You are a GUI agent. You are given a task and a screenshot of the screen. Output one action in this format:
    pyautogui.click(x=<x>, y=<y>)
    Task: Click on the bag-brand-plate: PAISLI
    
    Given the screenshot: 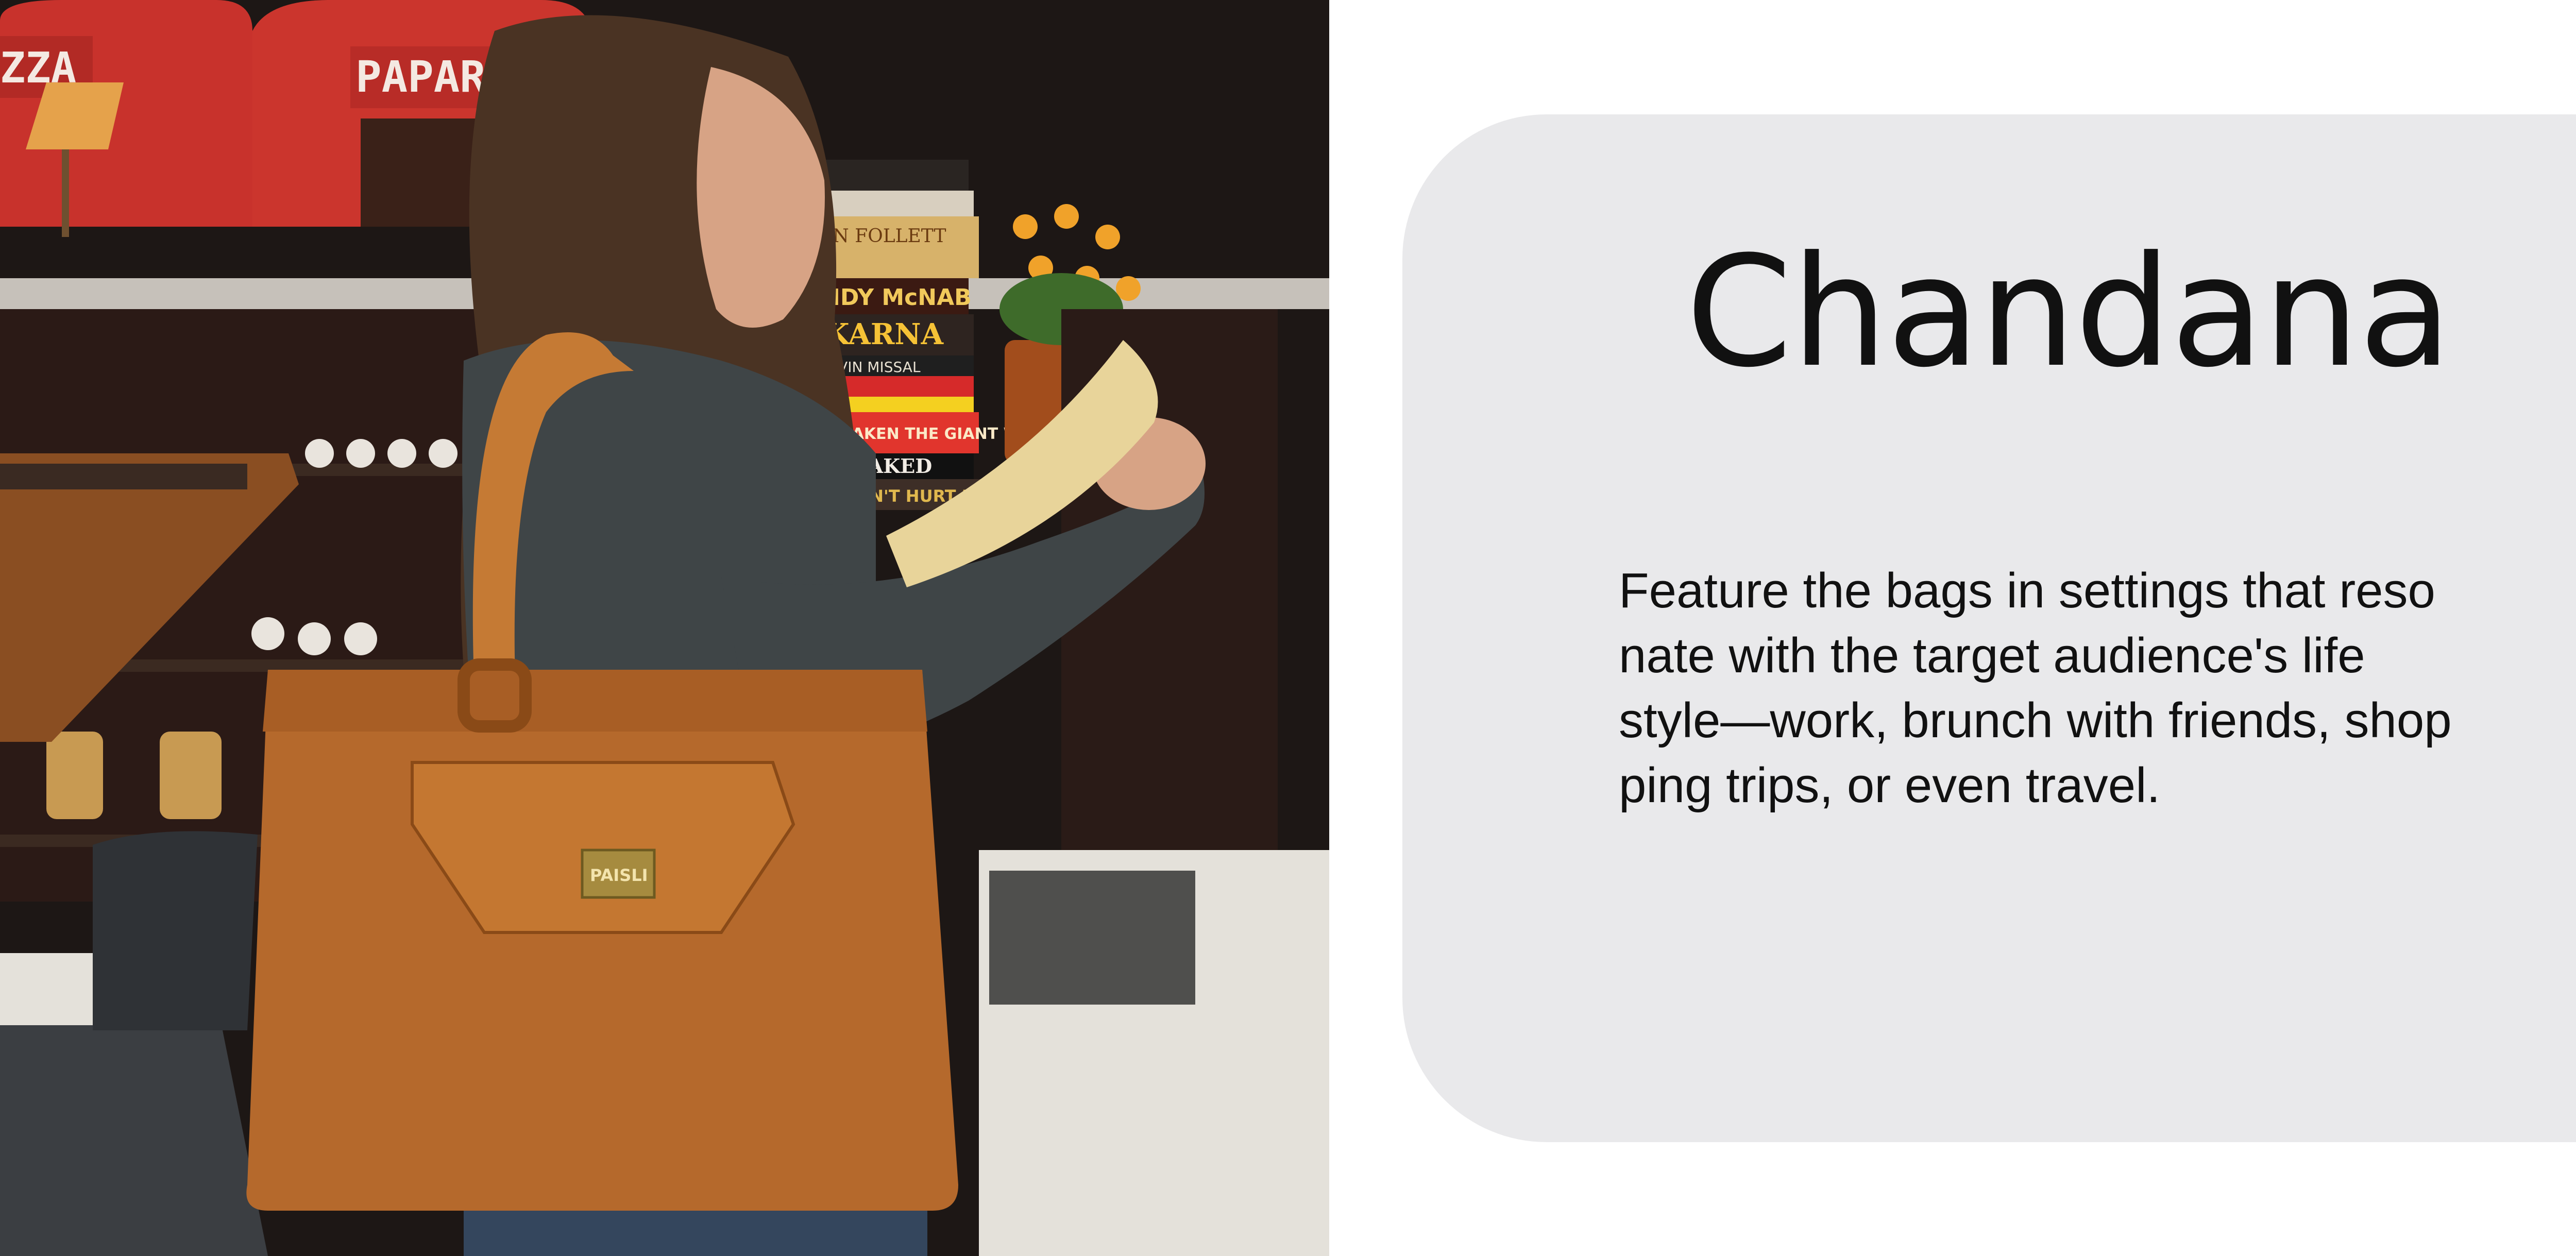 What is the action you would take?
    pyautogui.click(x=619, y=875)
    